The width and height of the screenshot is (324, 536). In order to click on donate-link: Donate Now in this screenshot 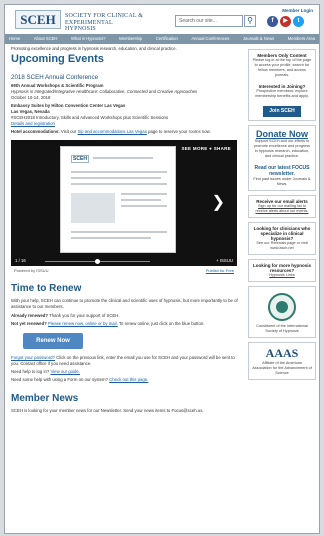, I will do `click(282, 134)`.